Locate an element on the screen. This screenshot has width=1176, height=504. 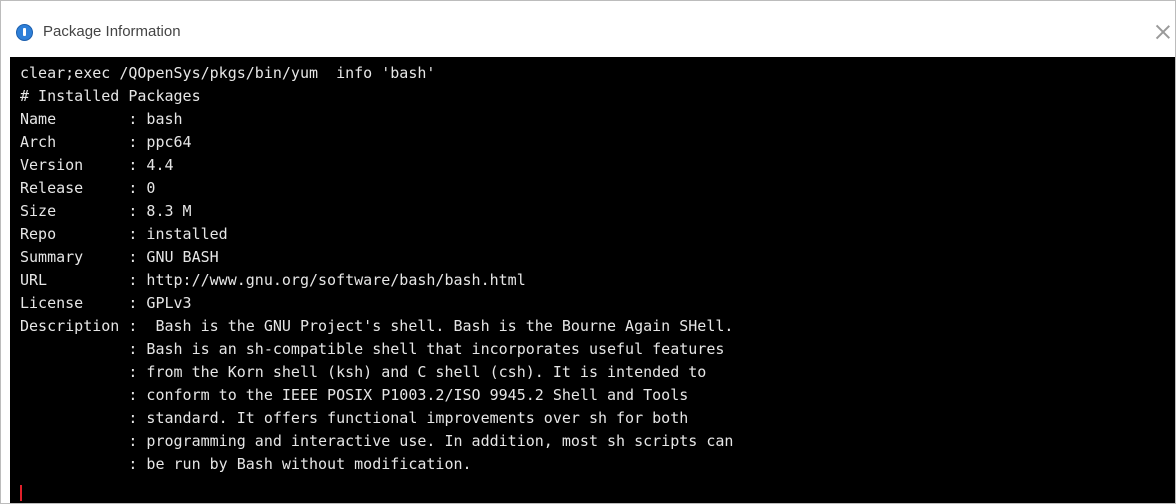
text-cursor is located at coordinates (21, 493).